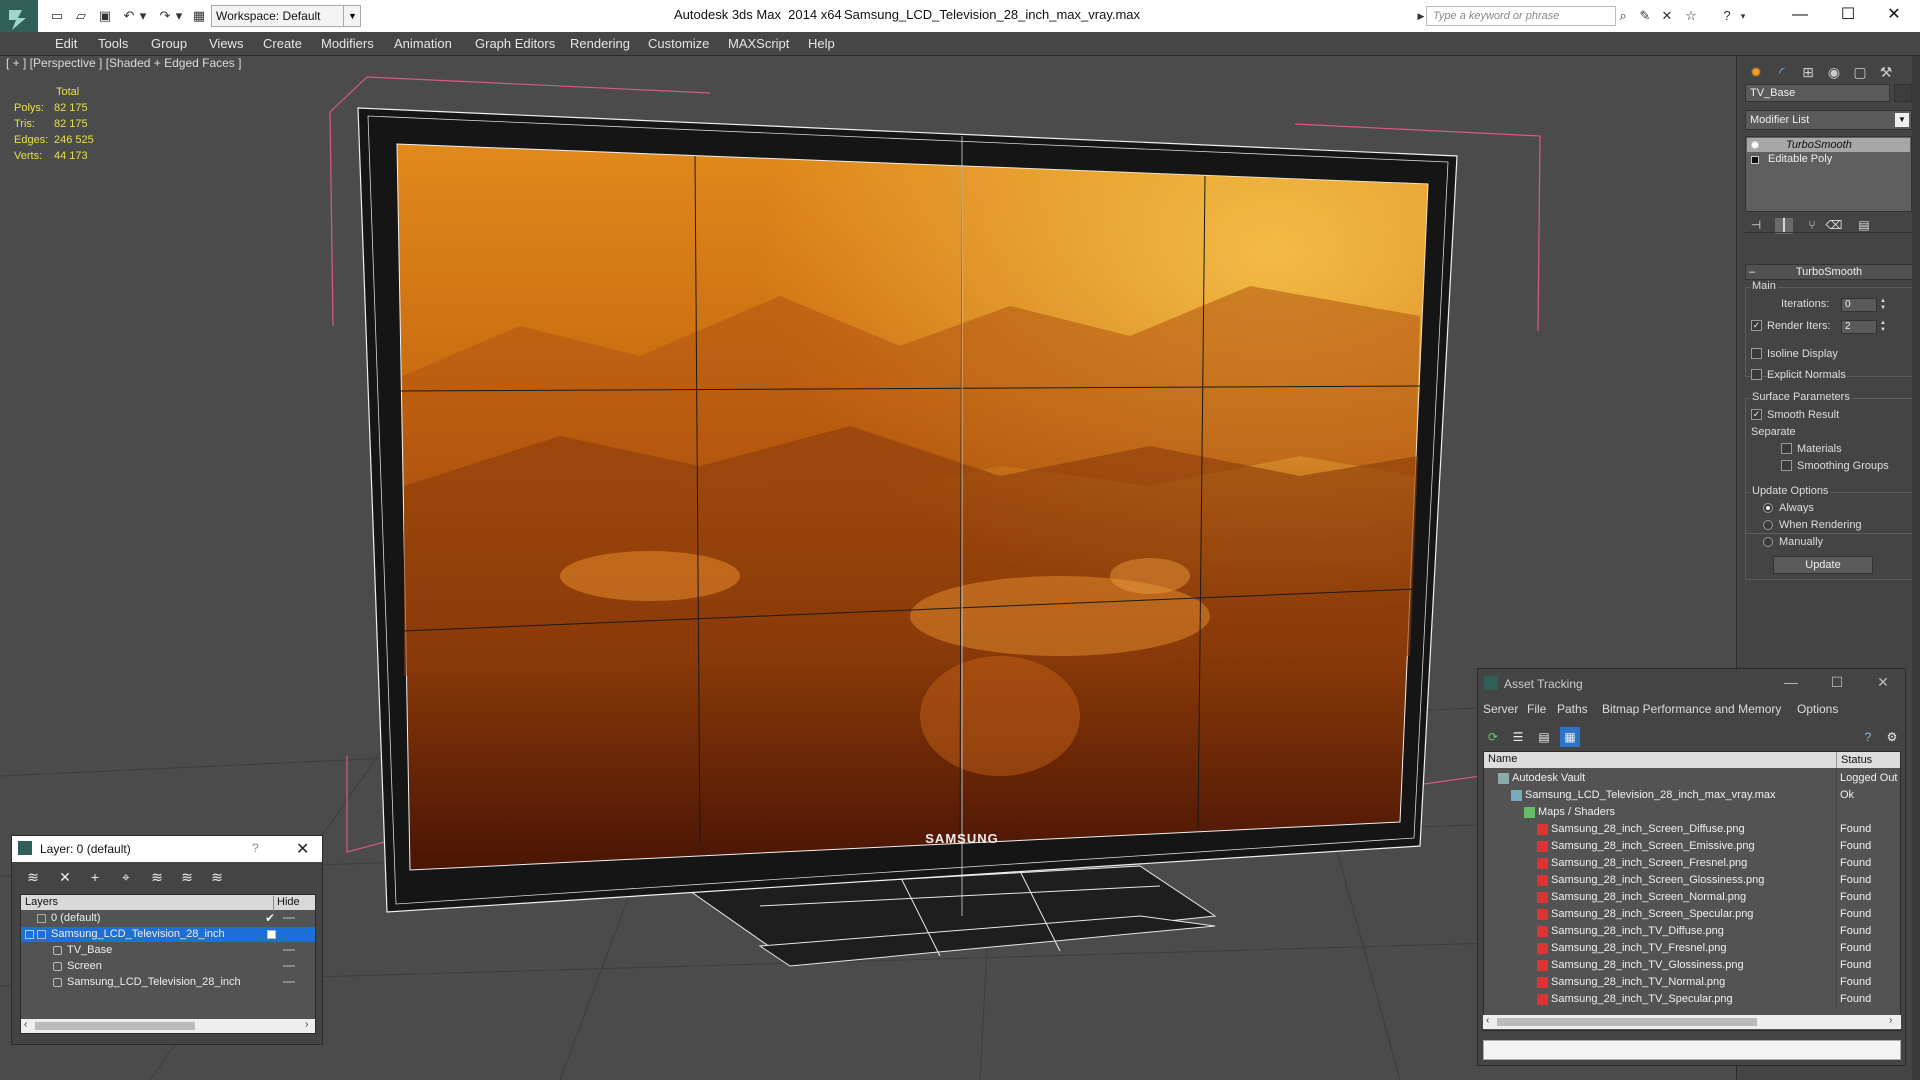  I want to click on layer-dialog-titlebar: Layer: 0 (default) ? ✕, so click(167, 849).